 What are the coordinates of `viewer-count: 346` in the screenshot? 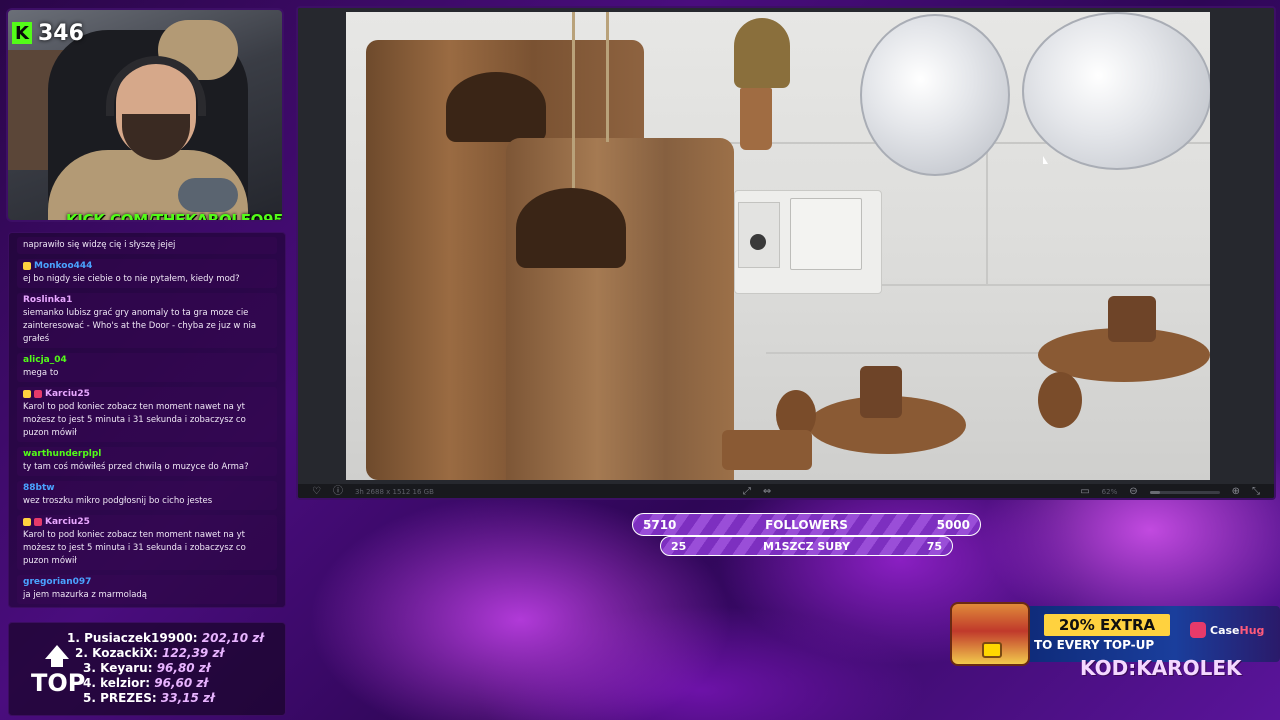 It's located at (61, 33).